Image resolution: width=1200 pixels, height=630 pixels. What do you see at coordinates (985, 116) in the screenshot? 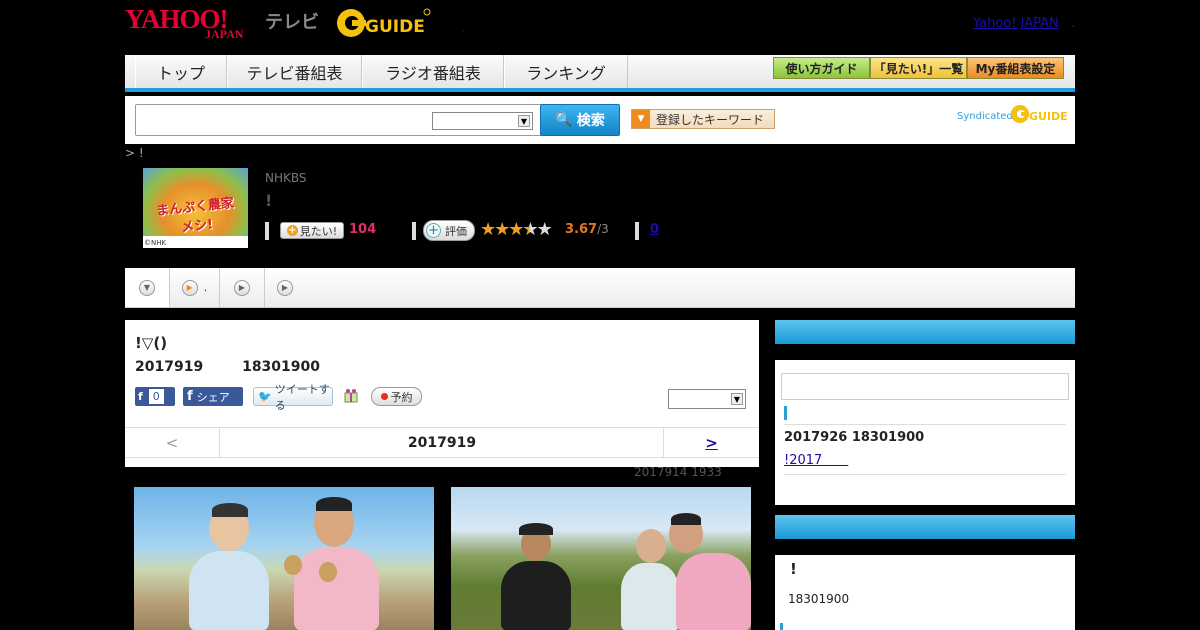
I see `syndicated-label: Syndicated` at bounding box center [985, 116].